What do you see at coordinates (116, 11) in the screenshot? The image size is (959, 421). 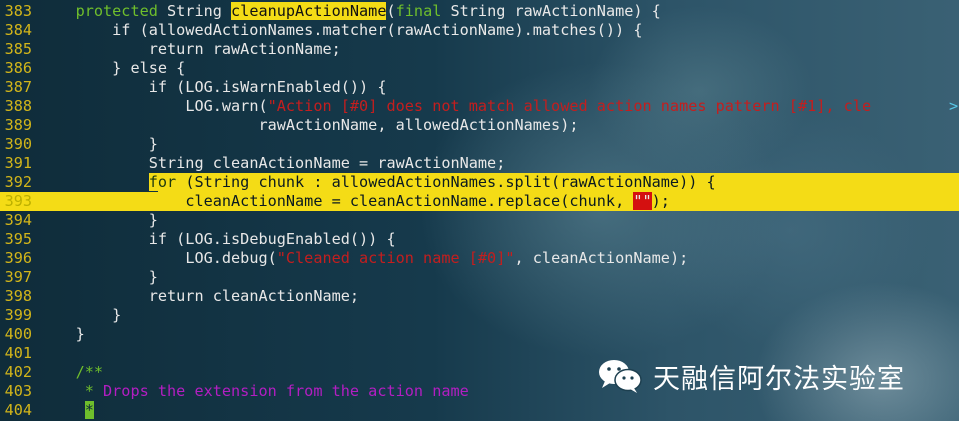 I see `code-token: protected` at bounding box center [116, 11].